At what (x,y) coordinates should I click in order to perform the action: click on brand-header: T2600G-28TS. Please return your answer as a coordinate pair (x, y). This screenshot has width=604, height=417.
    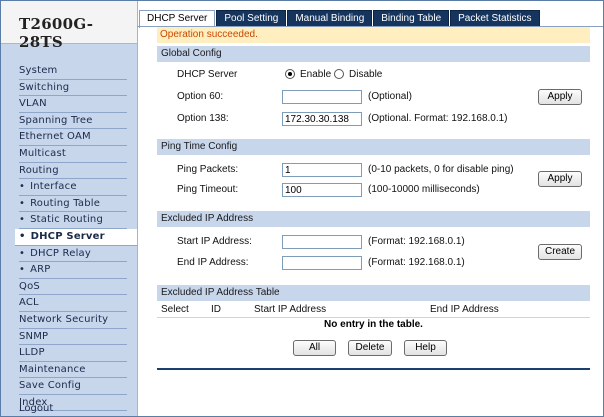
    Looking at the image, I should click on (69, 26).